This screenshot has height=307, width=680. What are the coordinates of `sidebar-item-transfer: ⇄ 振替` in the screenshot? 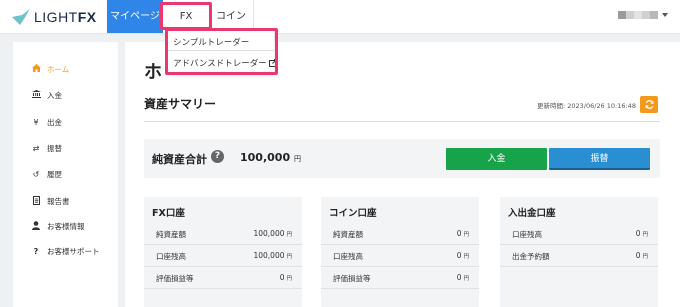 It's located at (65, 148).